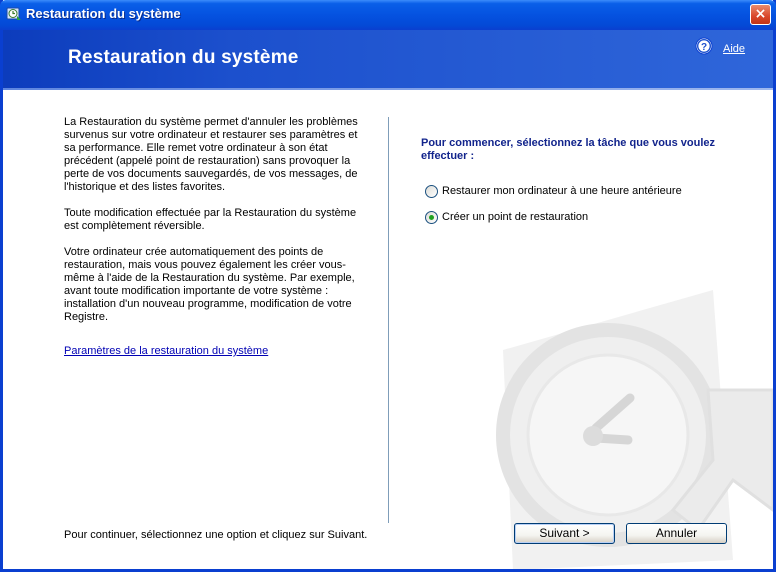 This screenshot has width=776, height=572. What do you see at coordinates (166, 351) in the screenshot?
I see `restore-settings-link: Paramètres de la restauration du système` at bounding box center [166, 351].